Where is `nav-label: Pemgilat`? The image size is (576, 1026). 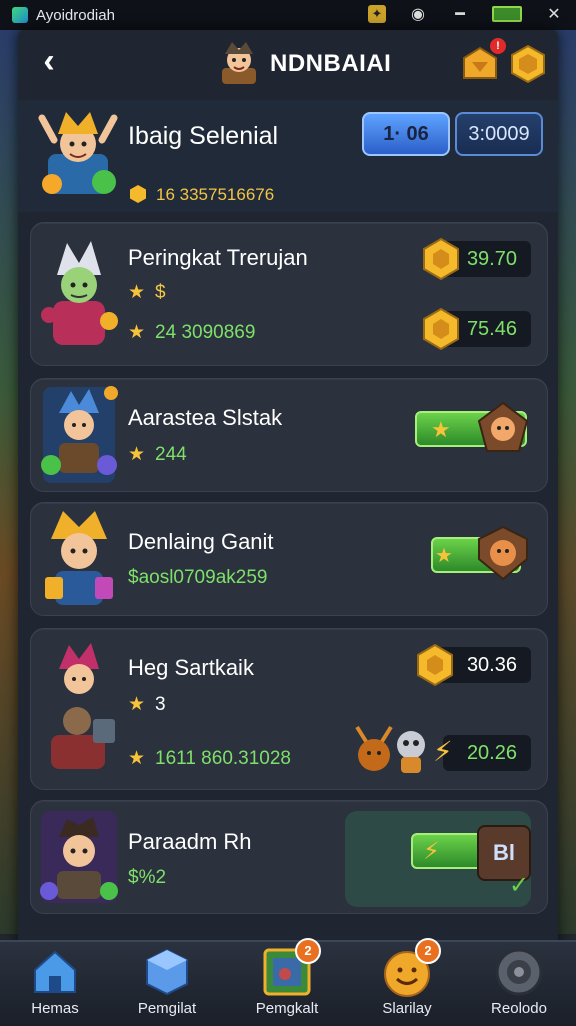 nav-label: Pemgilat is located at coordinates (167, 1008).